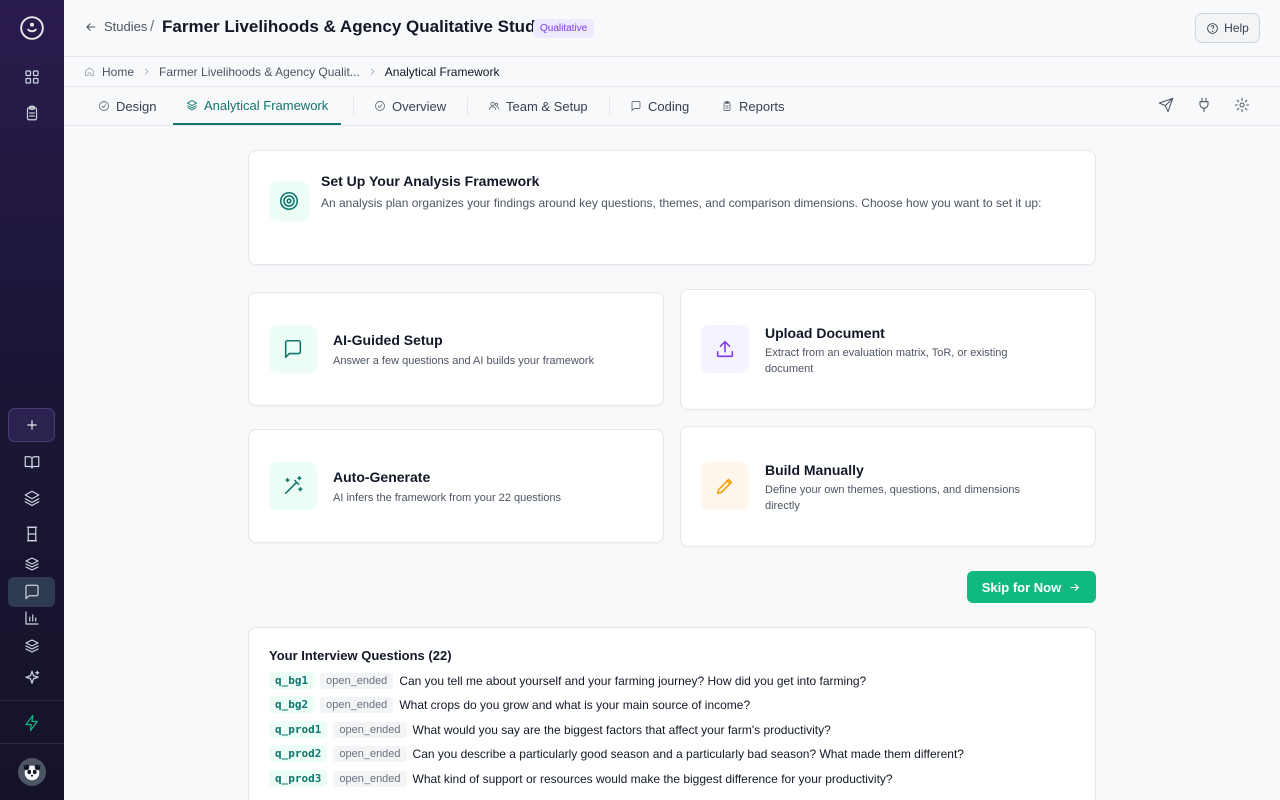 This screenshot has width=1280, height=800. I want to click on tab-overview: Overview, so click(410, 106).